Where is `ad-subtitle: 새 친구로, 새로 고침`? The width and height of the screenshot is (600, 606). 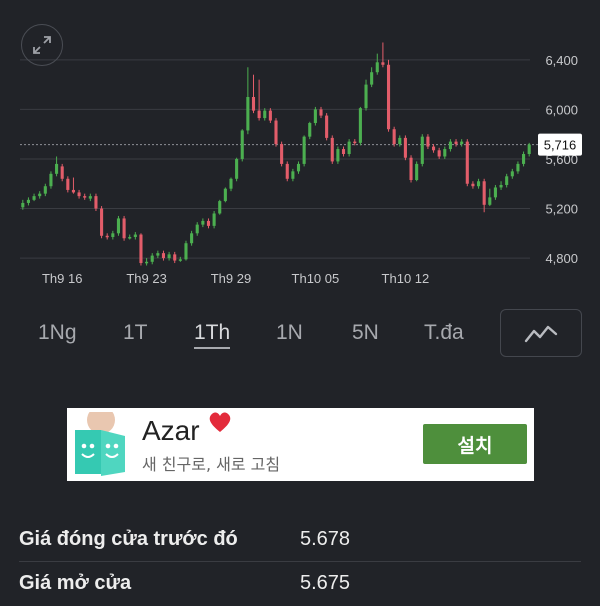
ad-subtitle: 새 친구로, 새로 고침 is located at coordinates (211, 464).